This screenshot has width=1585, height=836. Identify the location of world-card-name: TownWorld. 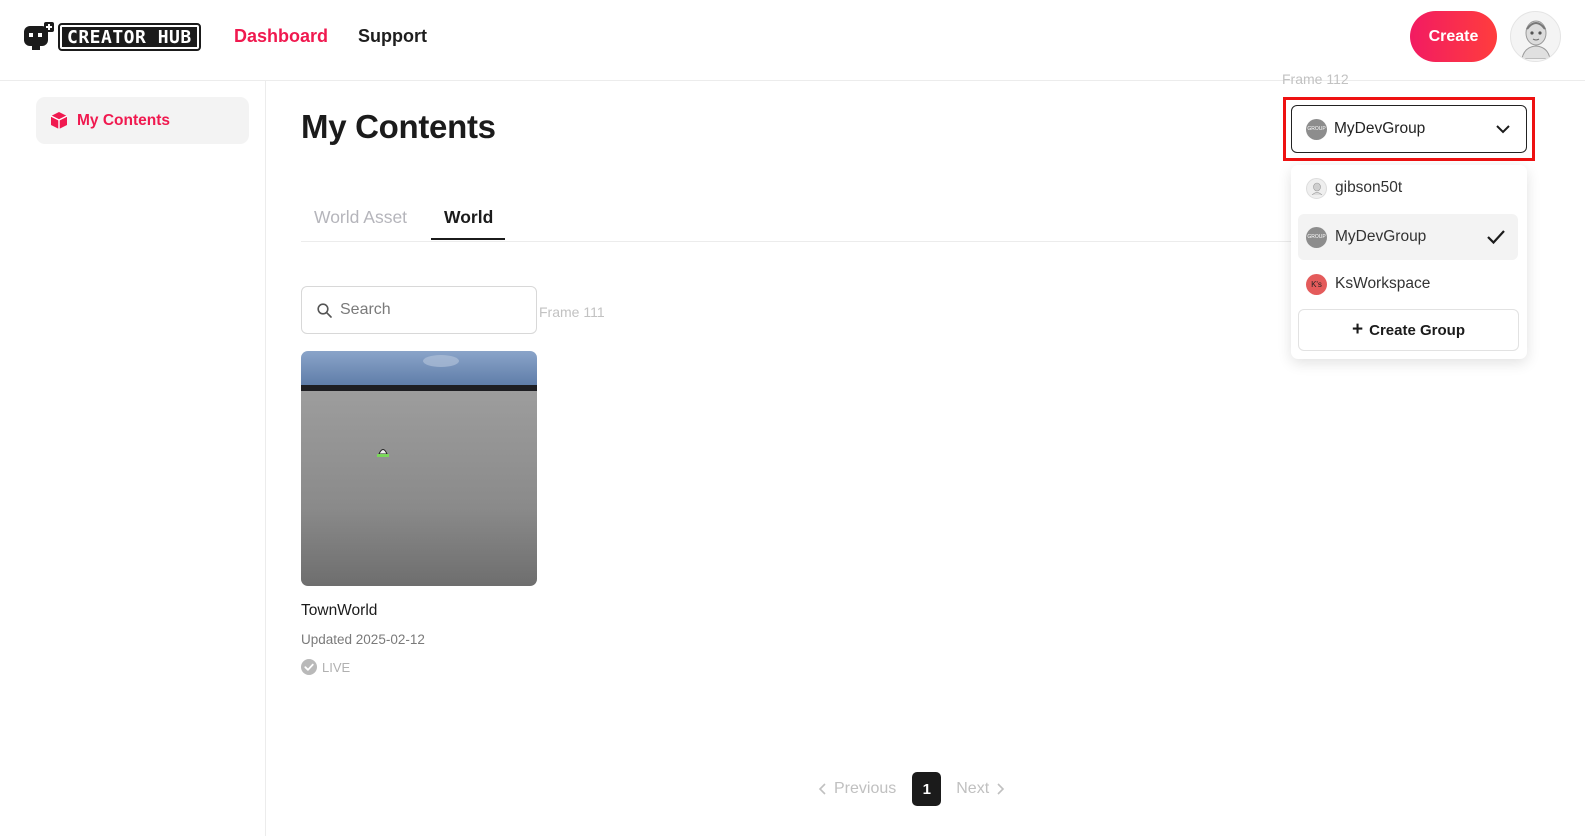
(339, 611).